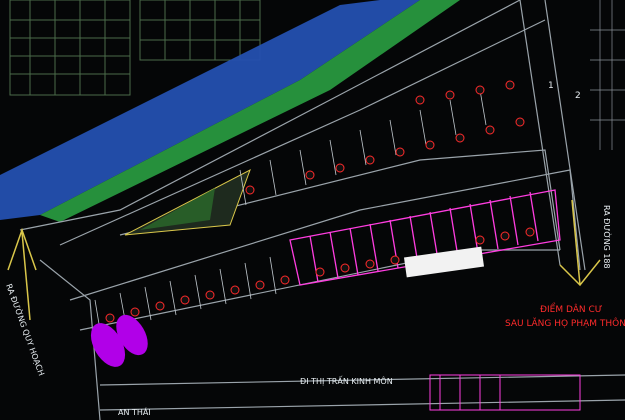 This screenshot has height=420, width=625. I want to click on label-road-quy-hoach: RA ĐƯỜNG QUY HOẠCH, so click(25, 330).